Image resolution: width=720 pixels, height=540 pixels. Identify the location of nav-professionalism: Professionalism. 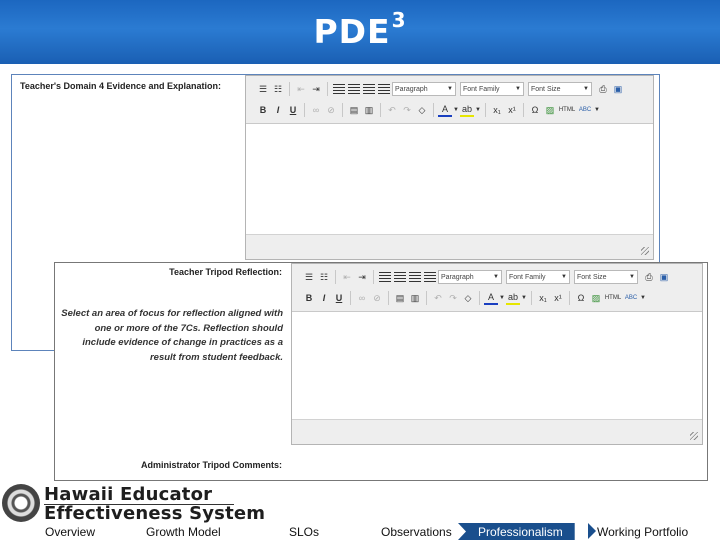
(516, 531).